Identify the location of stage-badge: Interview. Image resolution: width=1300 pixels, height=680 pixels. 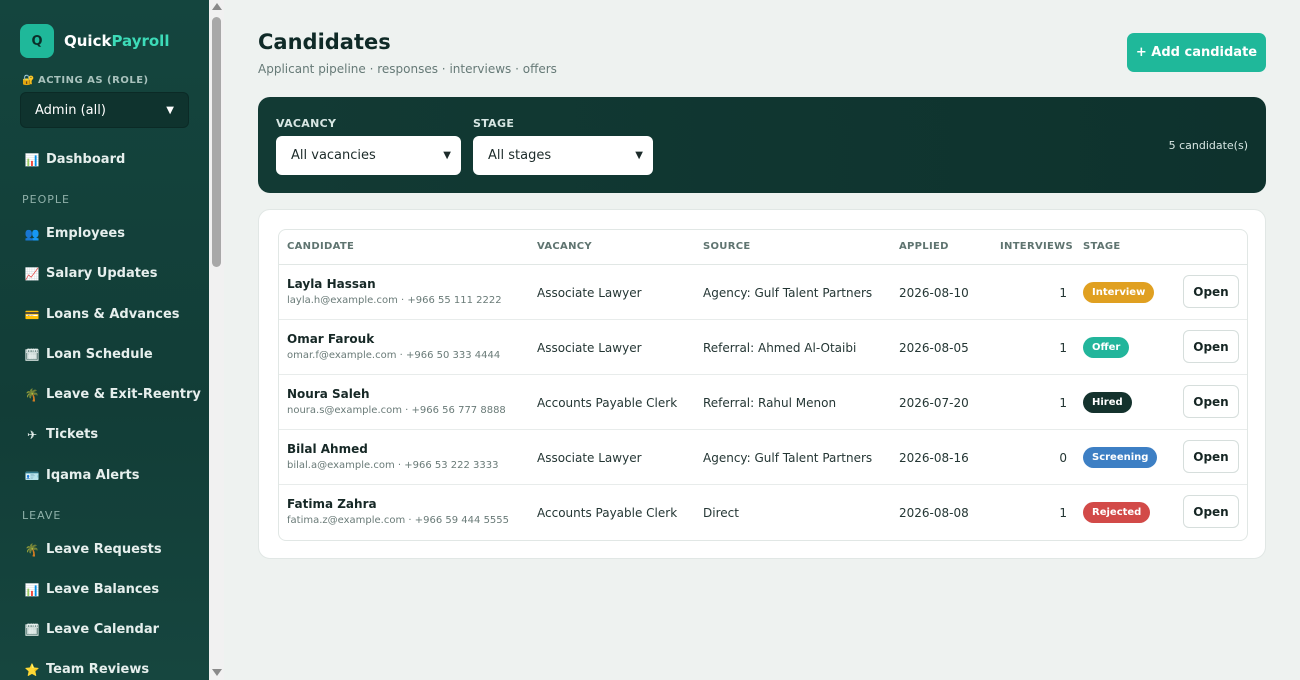
(1119, 292).